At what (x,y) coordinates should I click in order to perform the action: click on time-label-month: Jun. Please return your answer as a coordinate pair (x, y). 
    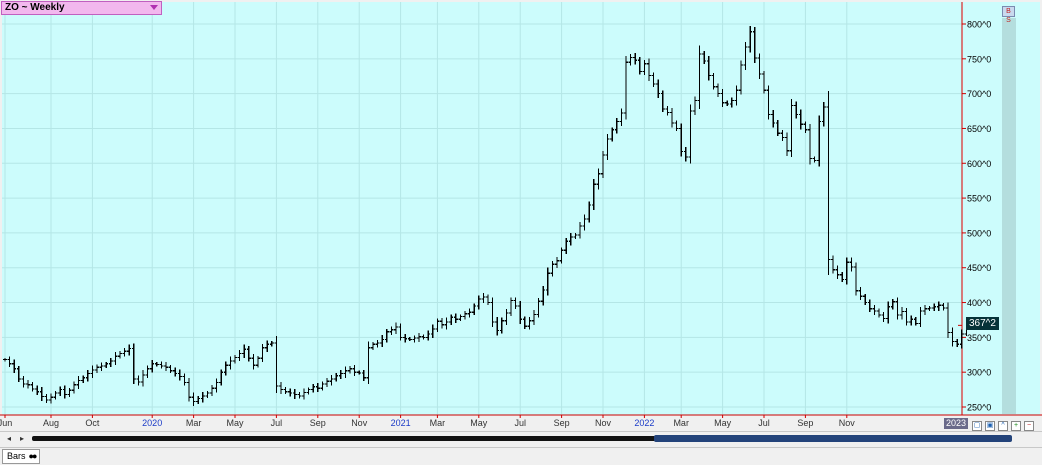
    Looking at the image, I should click on (6, 423).